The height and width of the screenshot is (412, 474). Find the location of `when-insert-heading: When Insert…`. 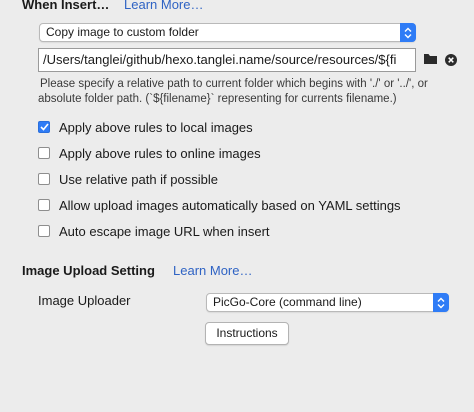

when-insert-heading: When Insert… is located at coordinates (66, 6).